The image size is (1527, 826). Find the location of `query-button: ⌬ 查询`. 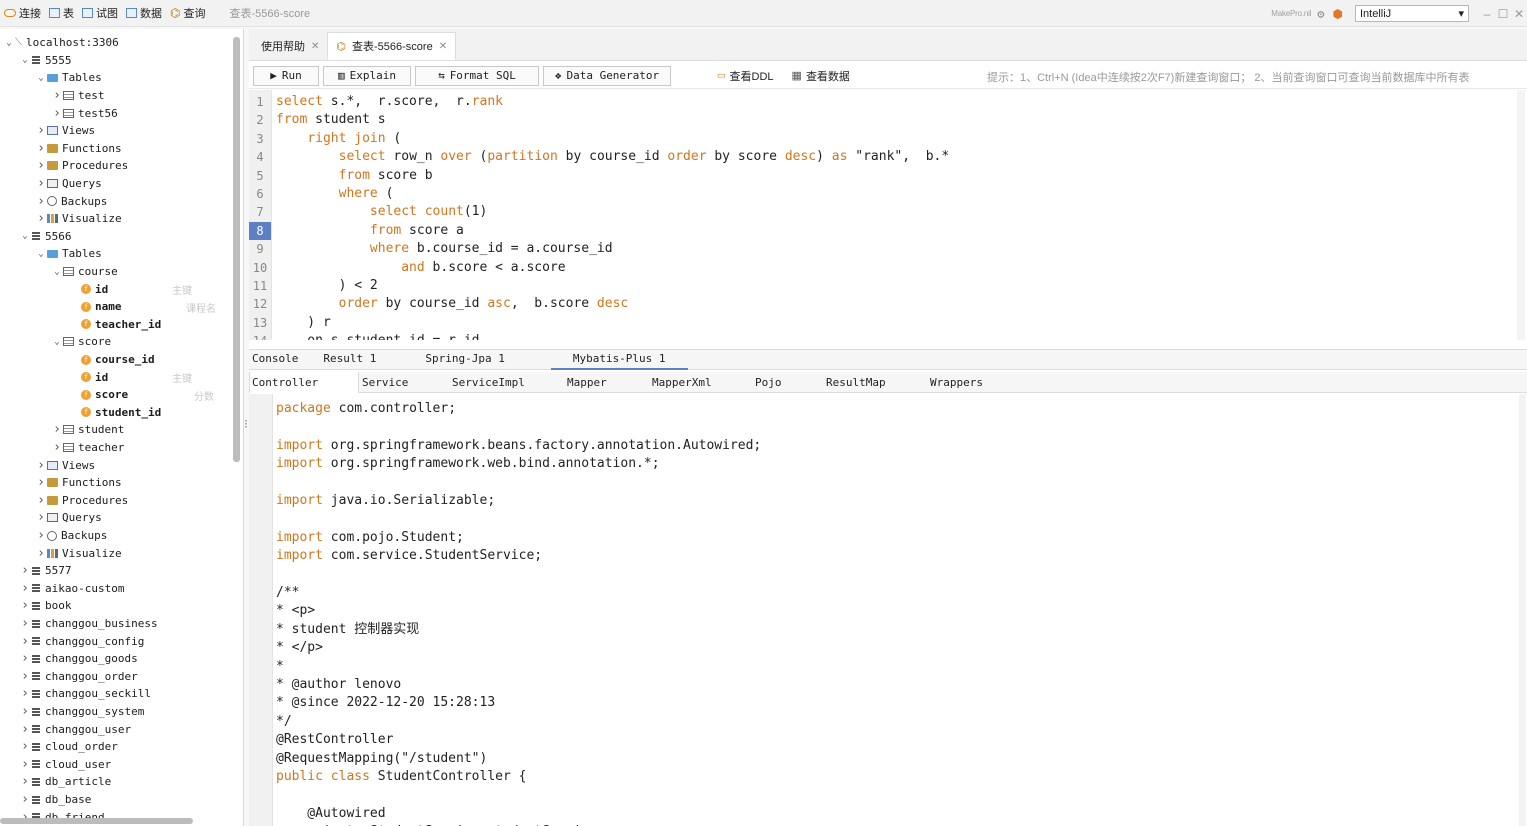

query-button: ⌬ 查询 is located at coordinates (187, 13).